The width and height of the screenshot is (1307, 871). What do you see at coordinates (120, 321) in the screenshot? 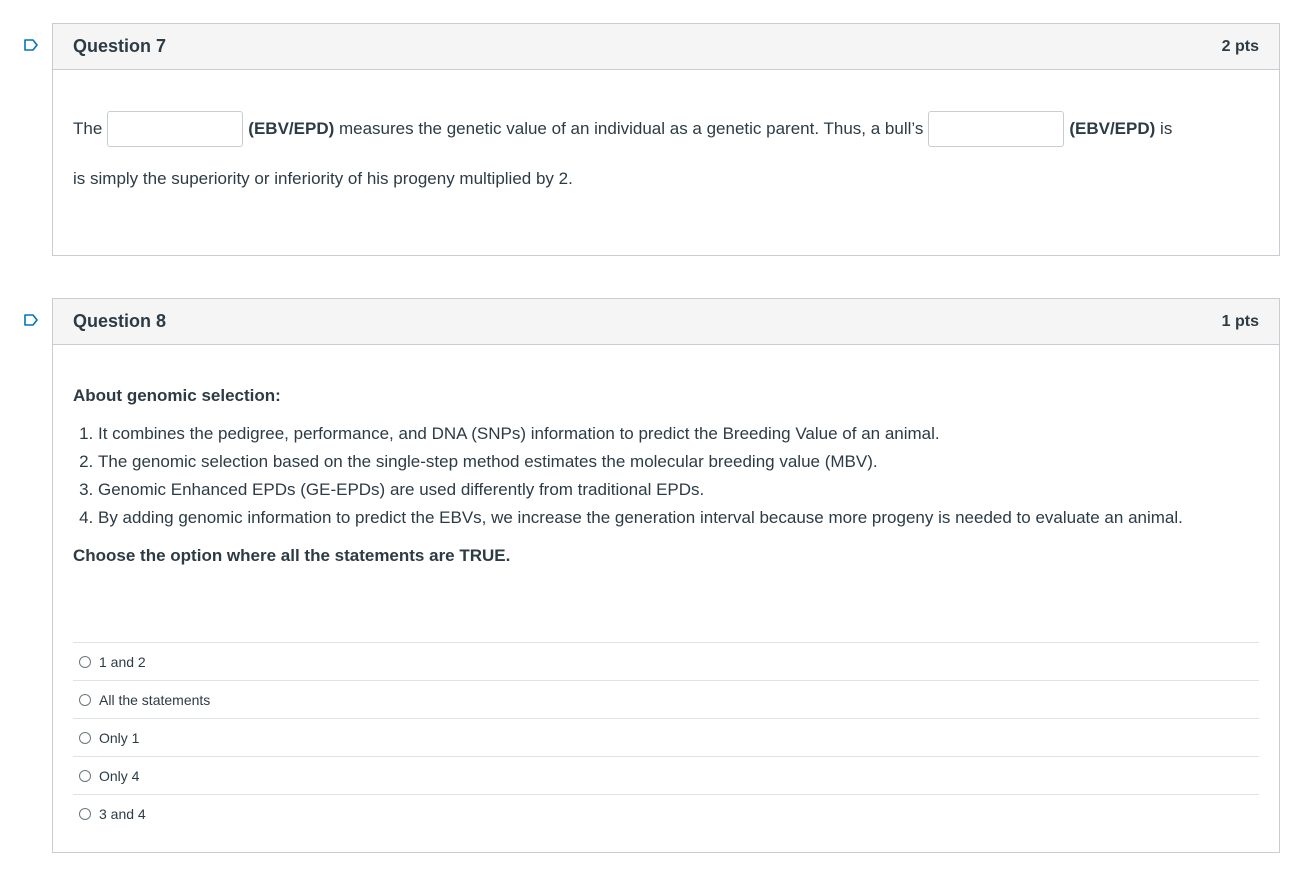
I see `question-title: Question 8` at bounding box center [120, 321].